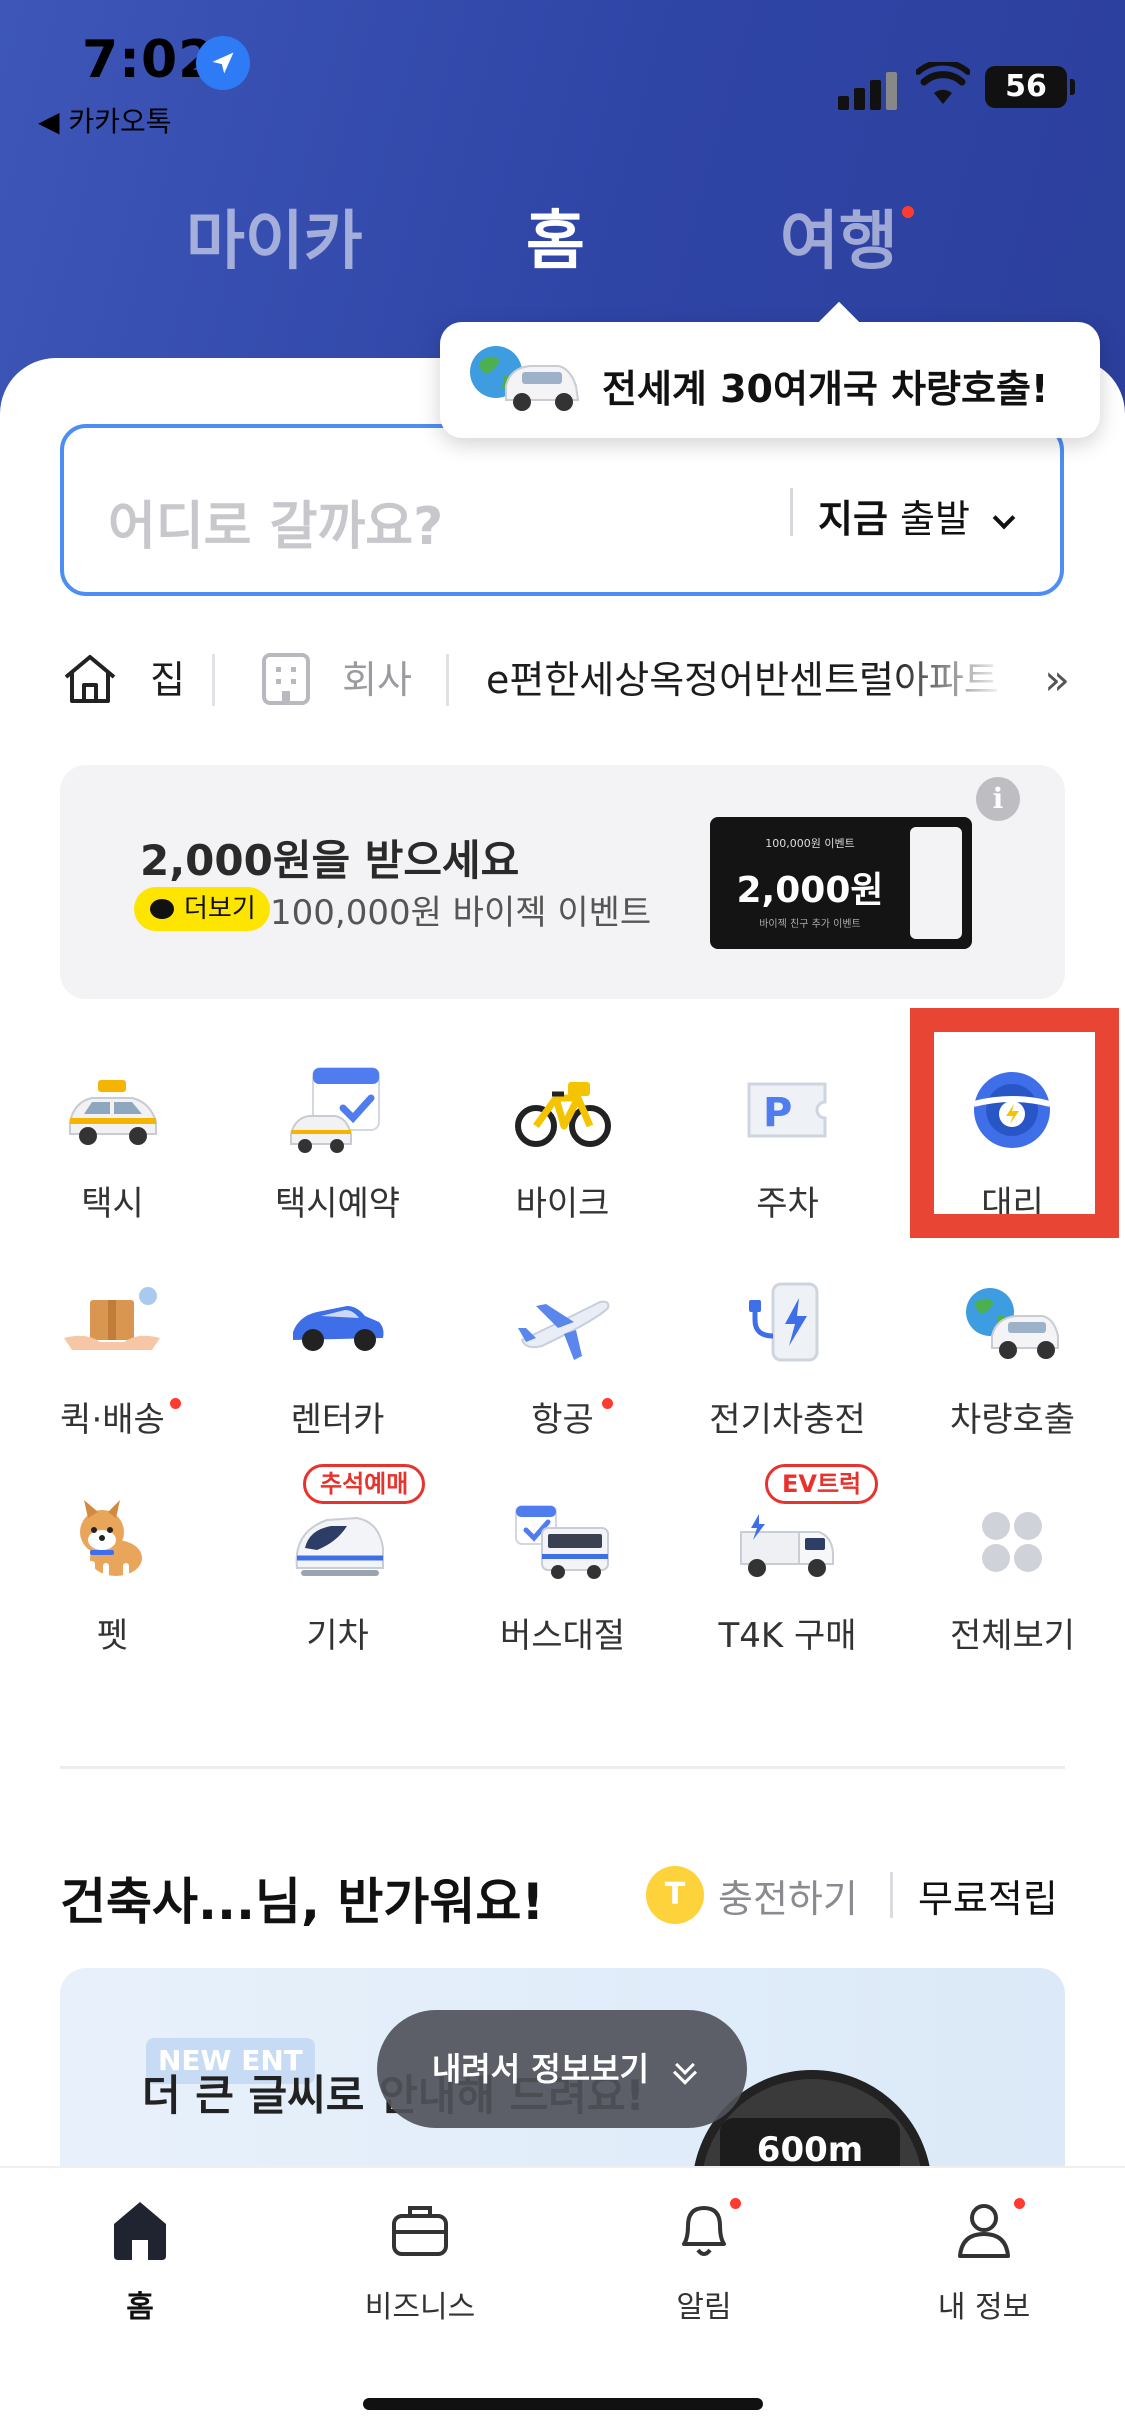 The width and height of the screenshot is (1125, 2436). Describe the element at coordinates (1030, 87) in the screenshot. I see `battery-icon: 56` at that location.